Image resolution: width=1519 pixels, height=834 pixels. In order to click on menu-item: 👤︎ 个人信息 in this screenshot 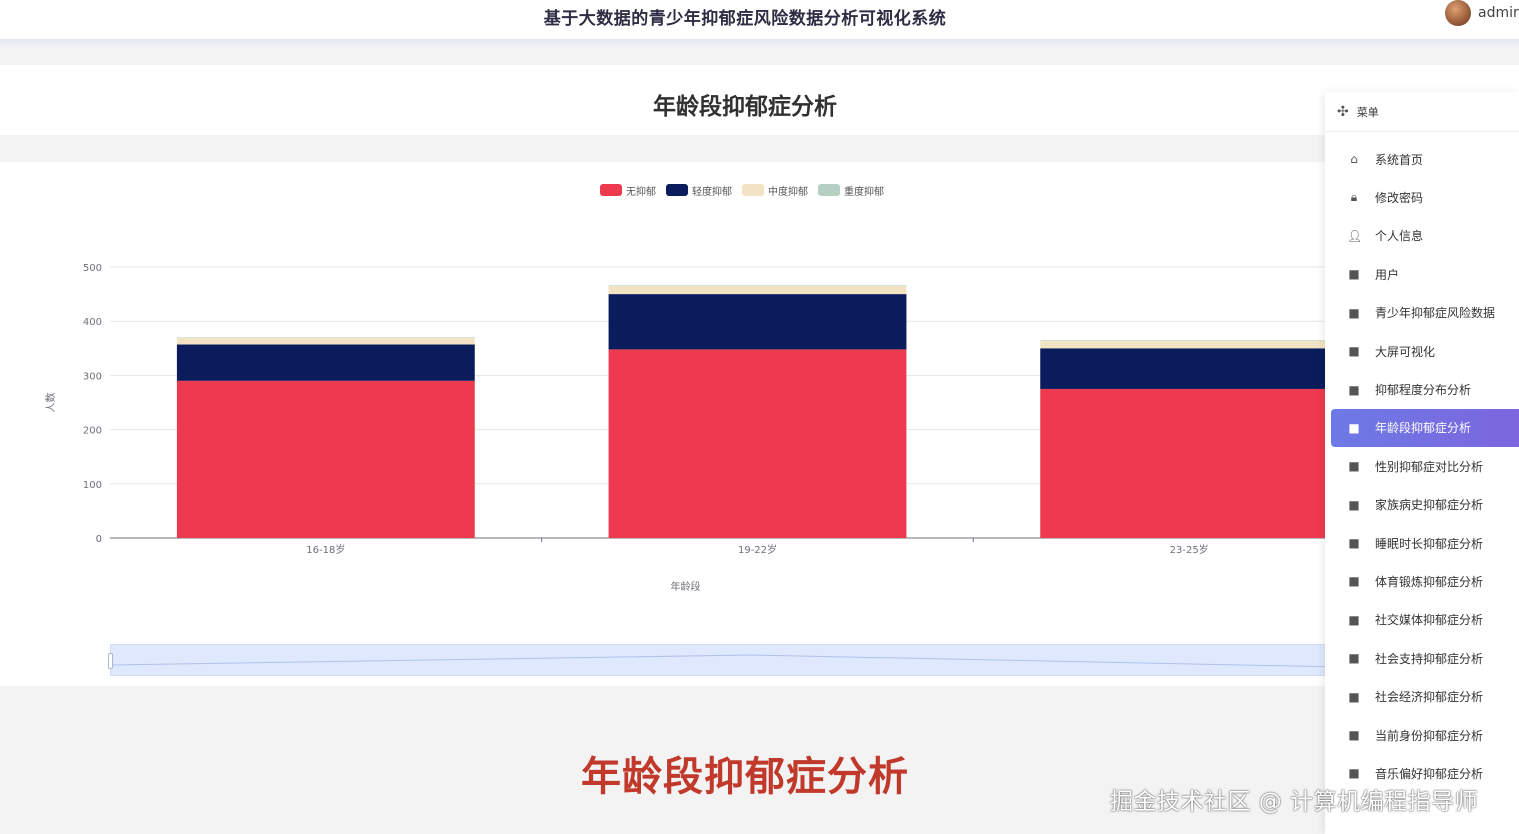, I will do `click(1422, 236)`.